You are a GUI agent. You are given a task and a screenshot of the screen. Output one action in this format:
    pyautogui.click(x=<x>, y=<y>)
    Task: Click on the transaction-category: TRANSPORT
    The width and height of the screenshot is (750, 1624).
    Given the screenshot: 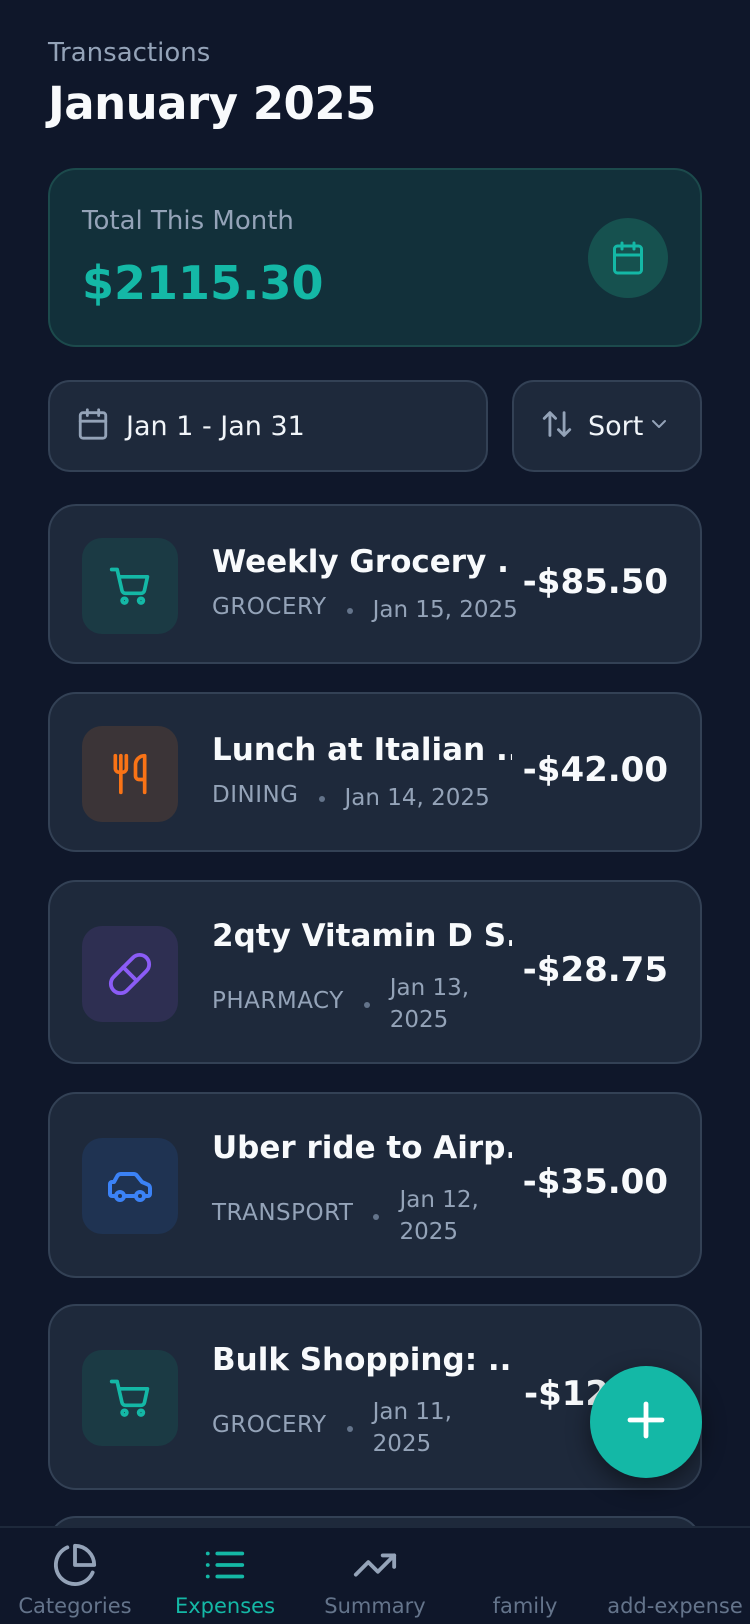 What is the action you would take?
    pyautogui.click(x=283, y=1213)
    